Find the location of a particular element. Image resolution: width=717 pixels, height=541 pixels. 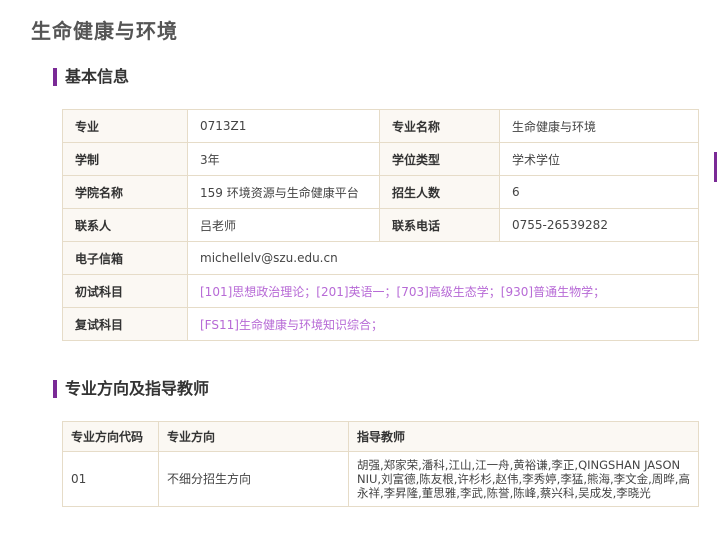

contact-label: 联系人 is located at coordinates (125, 225).